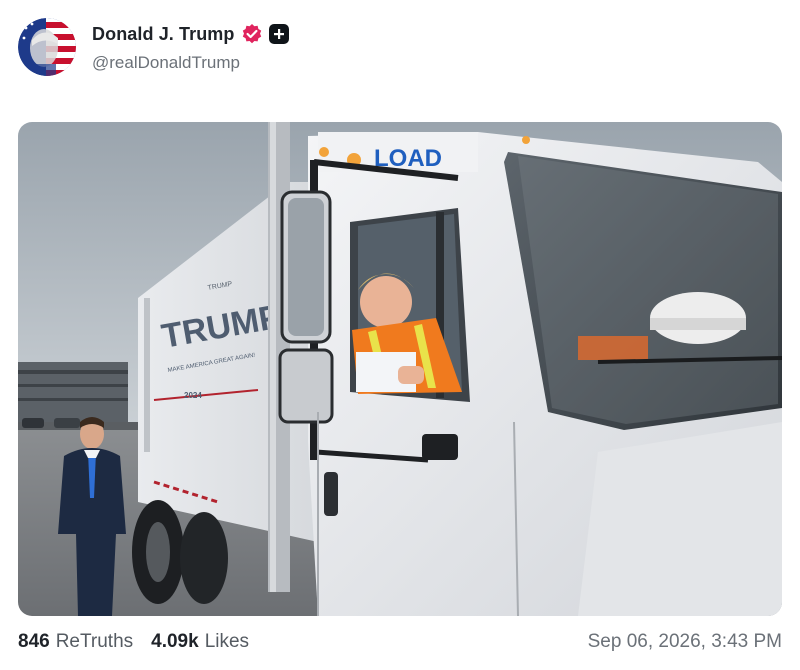 Image resolution: width=800 pixels, height=670 pixels. What do you see at coordinates (163, 34) in the screenshot?
I see `author-display-name: Donald J. Trump` at bounding box center [163, 34].